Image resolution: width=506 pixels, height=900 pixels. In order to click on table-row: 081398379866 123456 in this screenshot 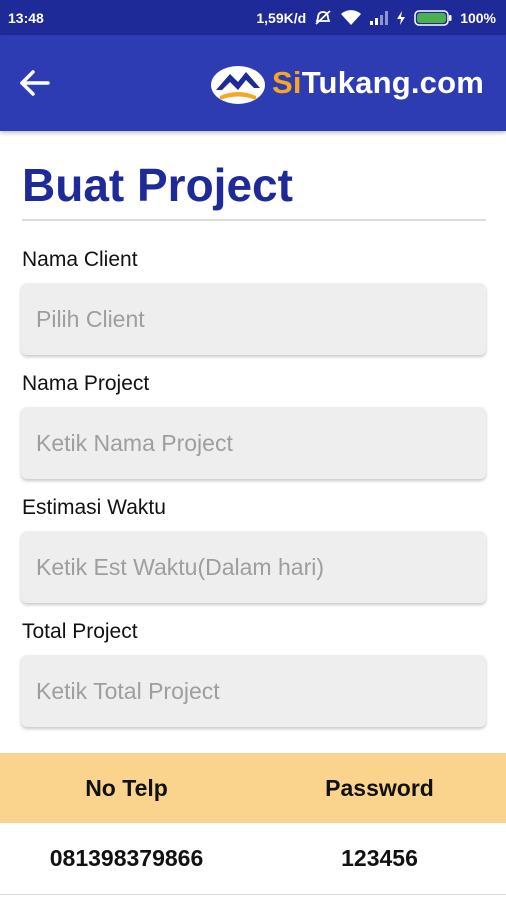, I will do `click(253, 859)`.